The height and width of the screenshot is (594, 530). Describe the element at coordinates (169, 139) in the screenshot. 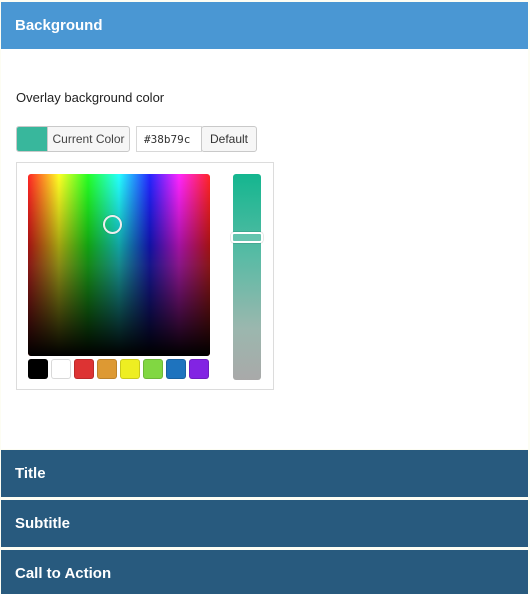

I see `hex-color-input: #38b79c` at that location.